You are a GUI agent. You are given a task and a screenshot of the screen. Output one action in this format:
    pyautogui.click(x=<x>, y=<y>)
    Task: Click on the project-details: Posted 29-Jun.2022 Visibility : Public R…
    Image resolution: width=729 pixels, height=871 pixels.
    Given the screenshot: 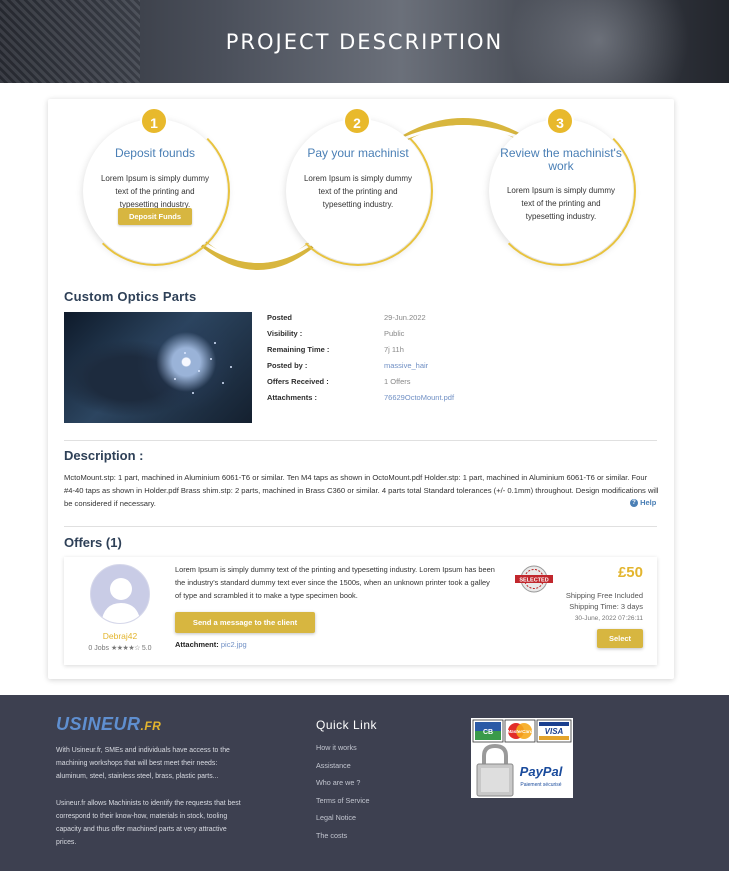 What is the action you would take?
    pyautogui.click(x=457, y=361)
    